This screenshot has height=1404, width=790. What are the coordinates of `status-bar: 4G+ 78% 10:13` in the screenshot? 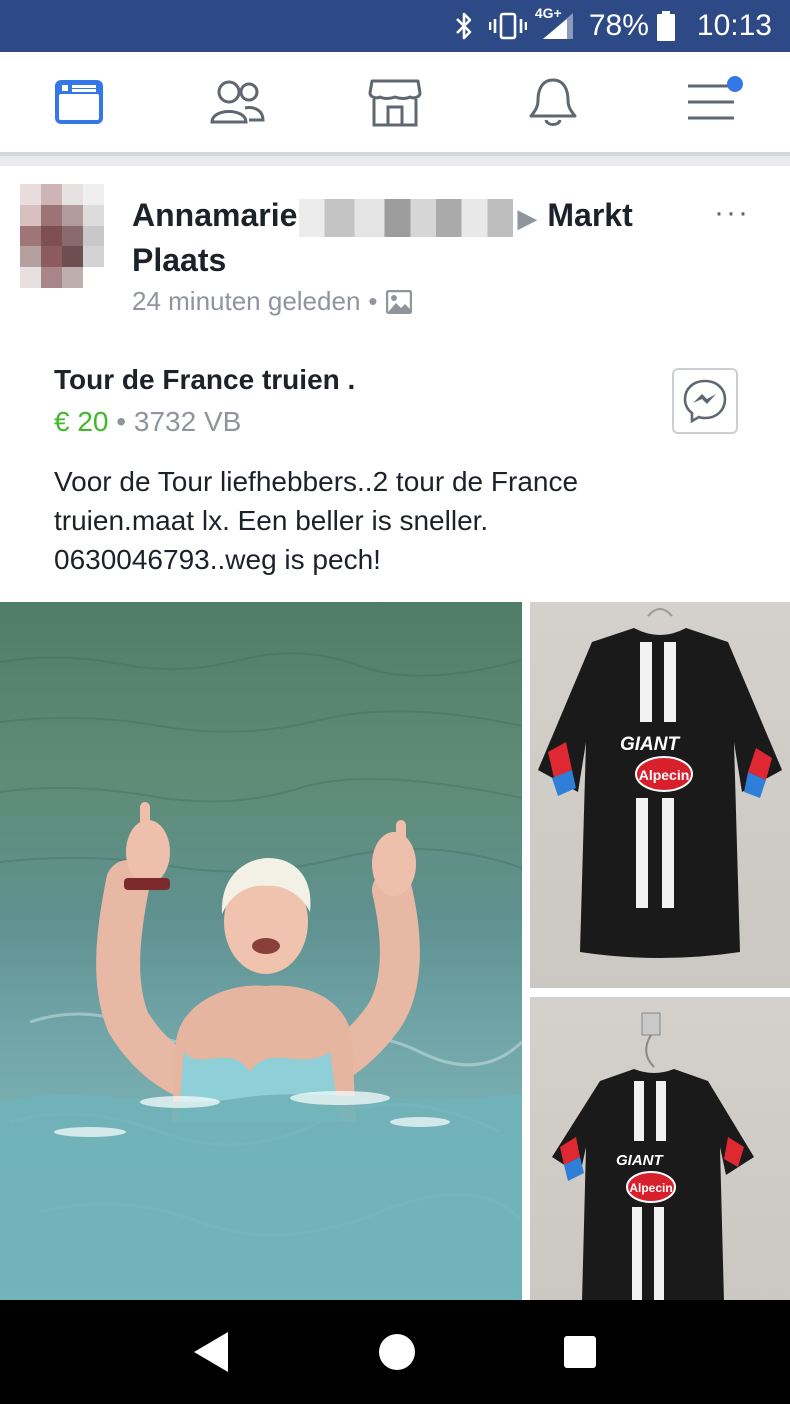 It's located at (395, 26).